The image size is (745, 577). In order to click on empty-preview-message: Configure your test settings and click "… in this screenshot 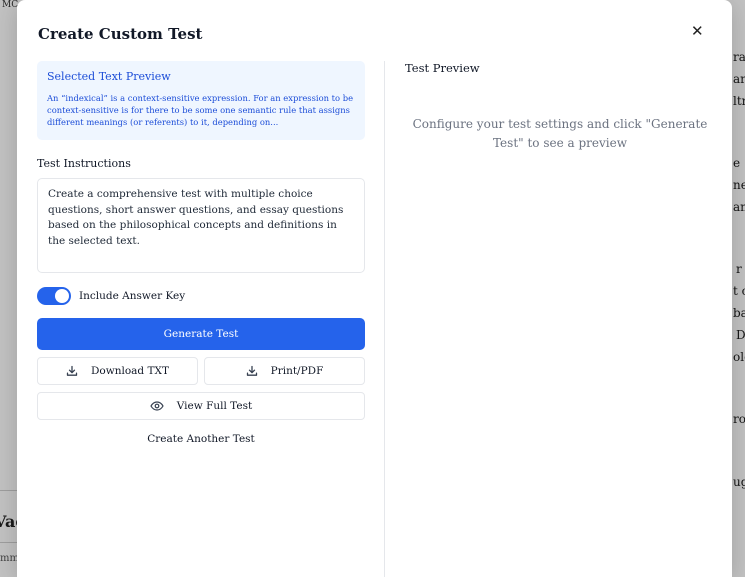, I will do `click(560, 133)`.